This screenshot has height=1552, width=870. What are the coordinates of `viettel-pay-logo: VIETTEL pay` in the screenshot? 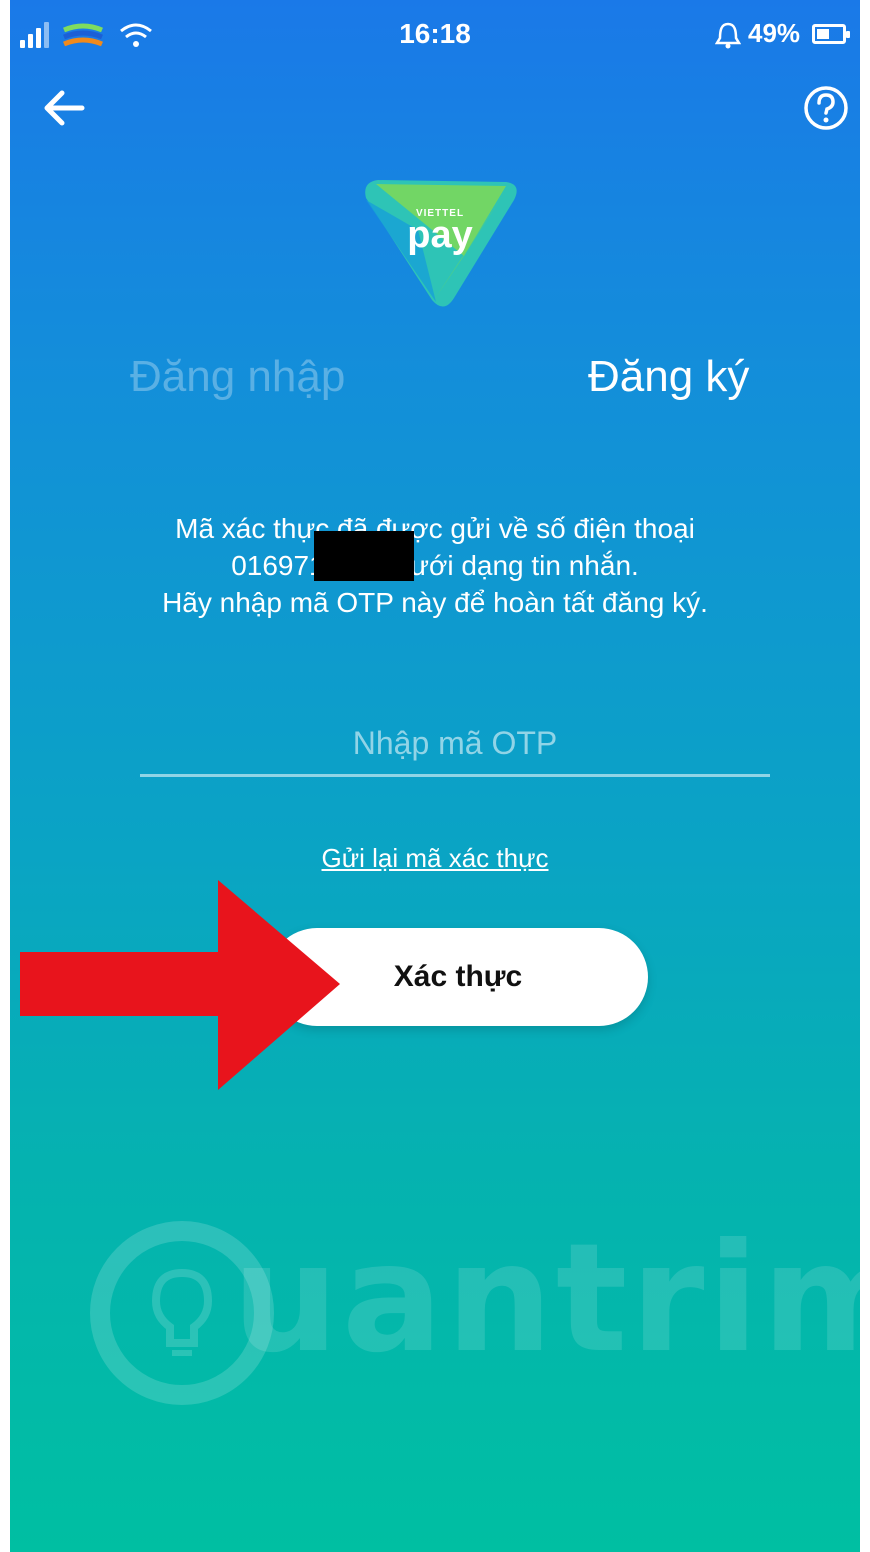 It's located at (440, 235).